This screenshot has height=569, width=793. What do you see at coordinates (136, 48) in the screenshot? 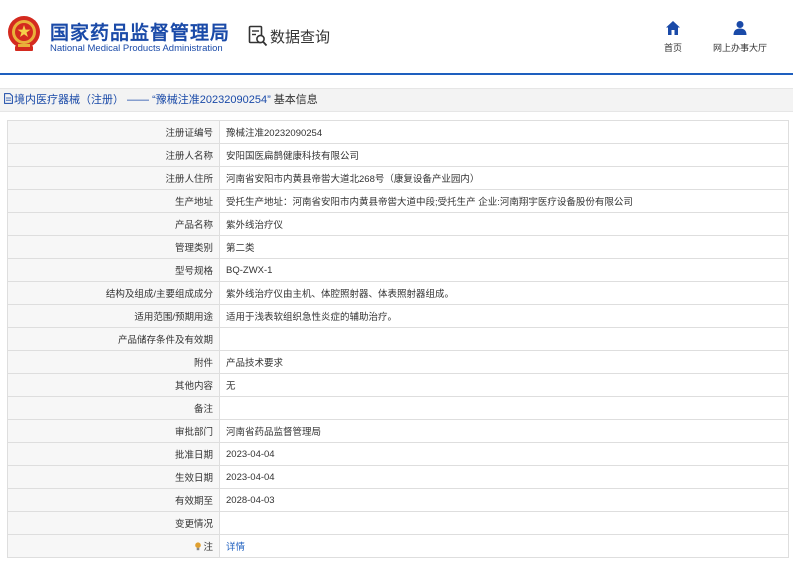
I see `org-name-en: National Medical Products Administration` at bounding box center [136, 48].